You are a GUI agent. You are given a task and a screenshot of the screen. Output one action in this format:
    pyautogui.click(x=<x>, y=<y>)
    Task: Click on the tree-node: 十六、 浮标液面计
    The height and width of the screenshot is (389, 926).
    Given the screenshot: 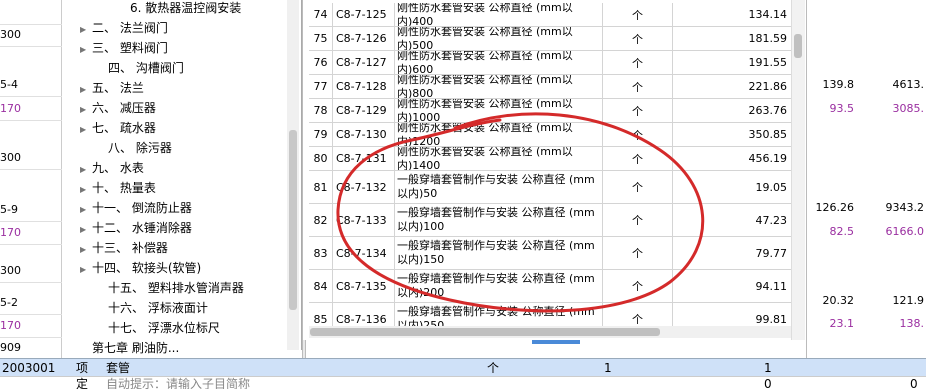 What is the action you would take?
    pyautogui.click(x=152, y=308)
    